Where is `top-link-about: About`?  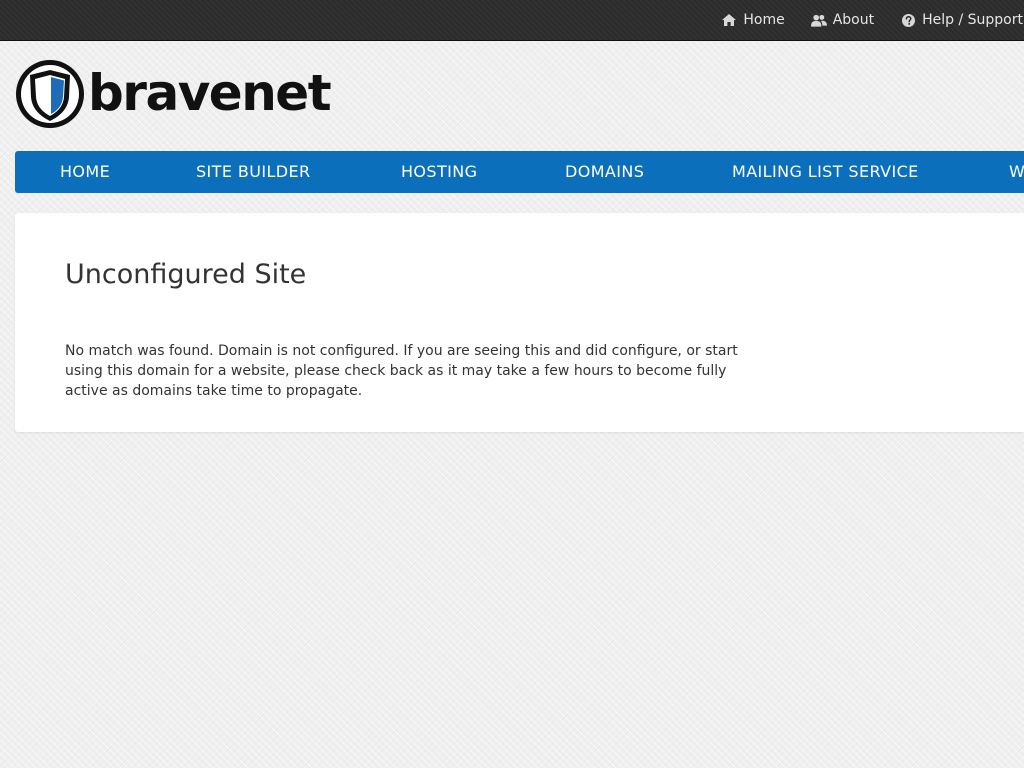 top-link-about: About is located at coordinates (842, 20).